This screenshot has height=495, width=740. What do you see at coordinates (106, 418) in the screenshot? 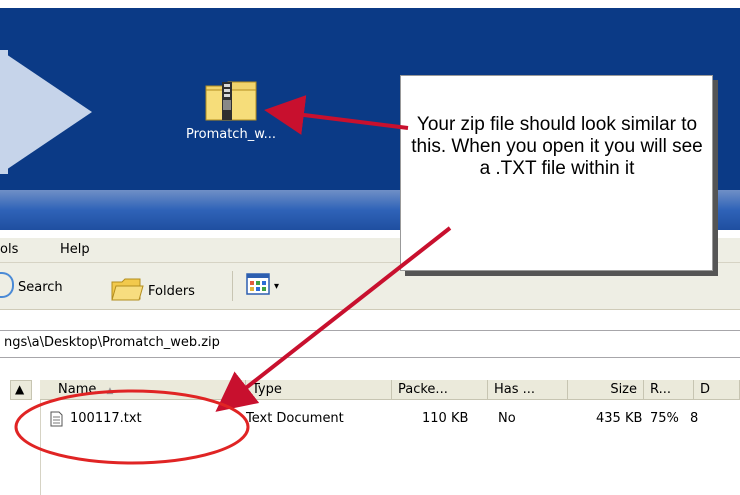
I see `file-name: 100117.txt` at bounding box center [106, 418].